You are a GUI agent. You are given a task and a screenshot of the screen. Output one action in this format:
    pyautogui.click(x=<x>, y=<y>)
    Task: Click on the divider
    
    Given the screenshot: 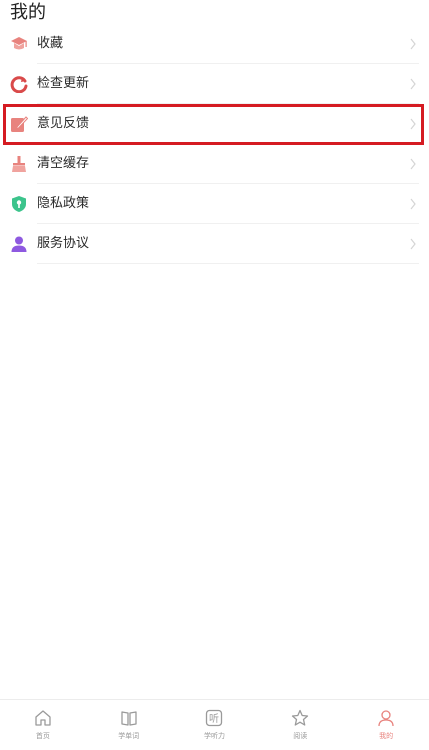 What is the action you would take?
    pyautogui.click(x=228, y=263)
    